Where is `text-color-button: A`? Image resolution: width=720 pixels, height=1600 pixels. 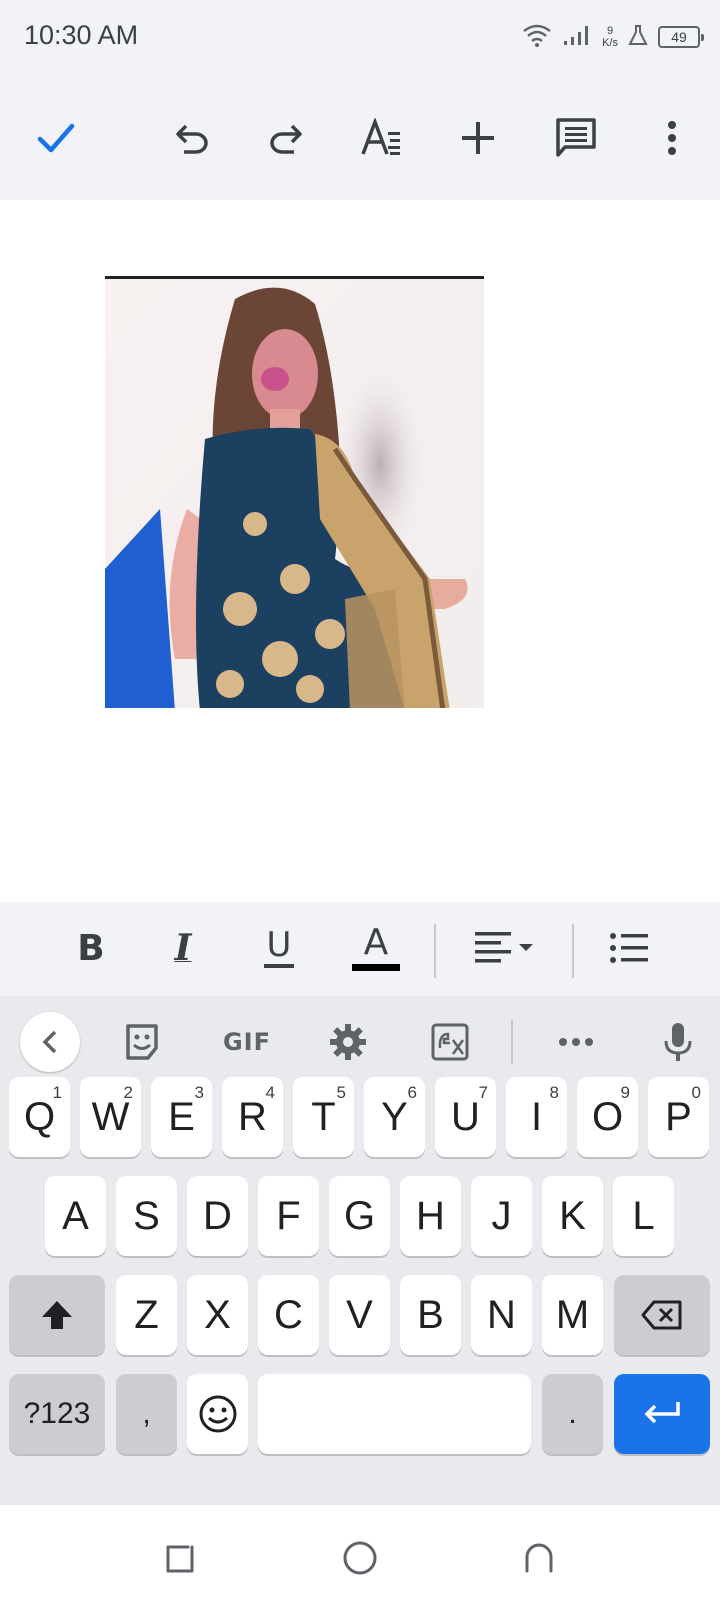
text-color-button: A is located at coordinates (376, 948).